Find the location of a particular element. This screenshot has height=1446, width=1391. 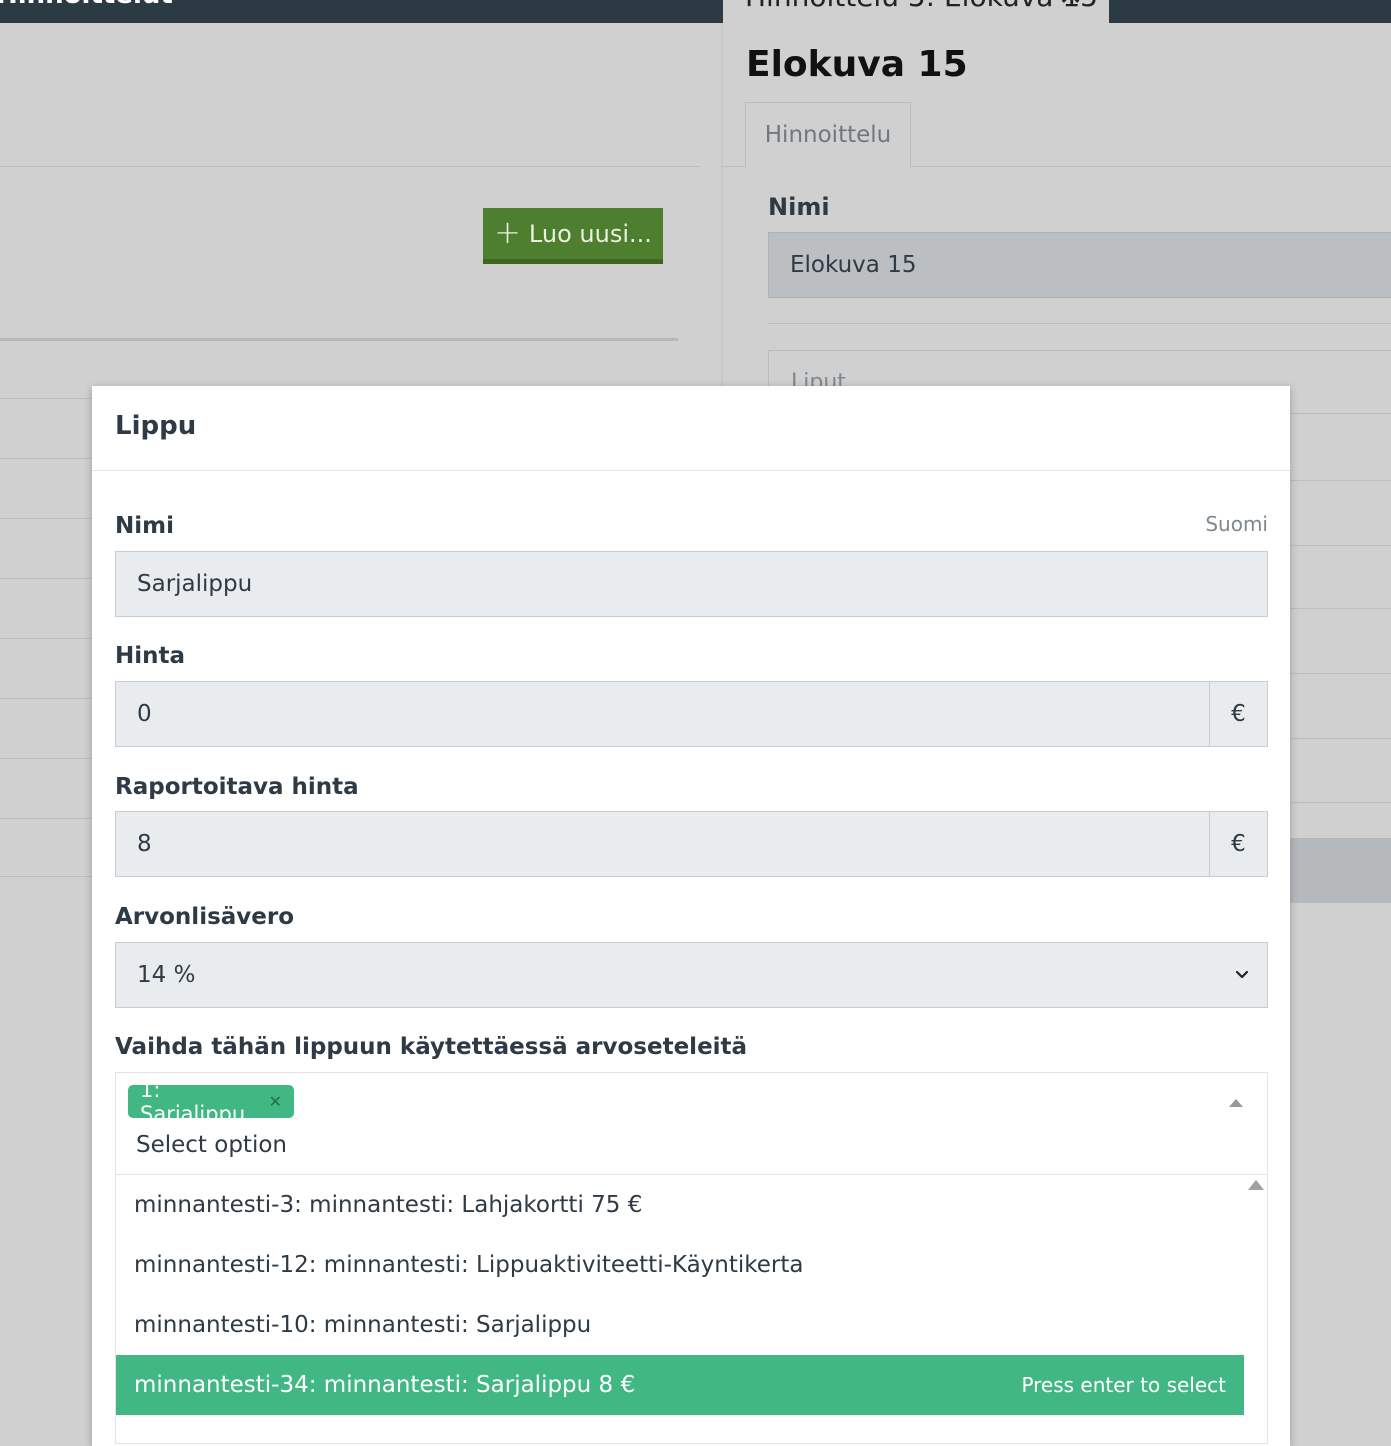

plus-icon: + is located at coordinates (507, 231).